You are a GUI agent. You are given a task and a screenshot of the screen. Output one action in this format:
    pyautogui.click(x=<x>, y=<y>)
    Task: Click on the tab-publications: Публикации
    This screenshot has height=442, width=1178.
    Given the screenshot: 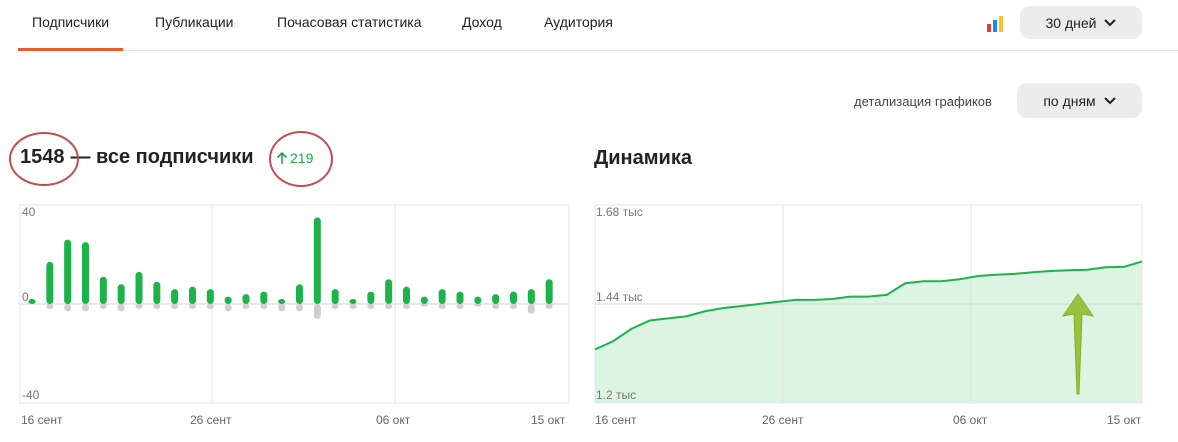 What is the action you would take?
    pyautogui.click(x=194, y=22)
    